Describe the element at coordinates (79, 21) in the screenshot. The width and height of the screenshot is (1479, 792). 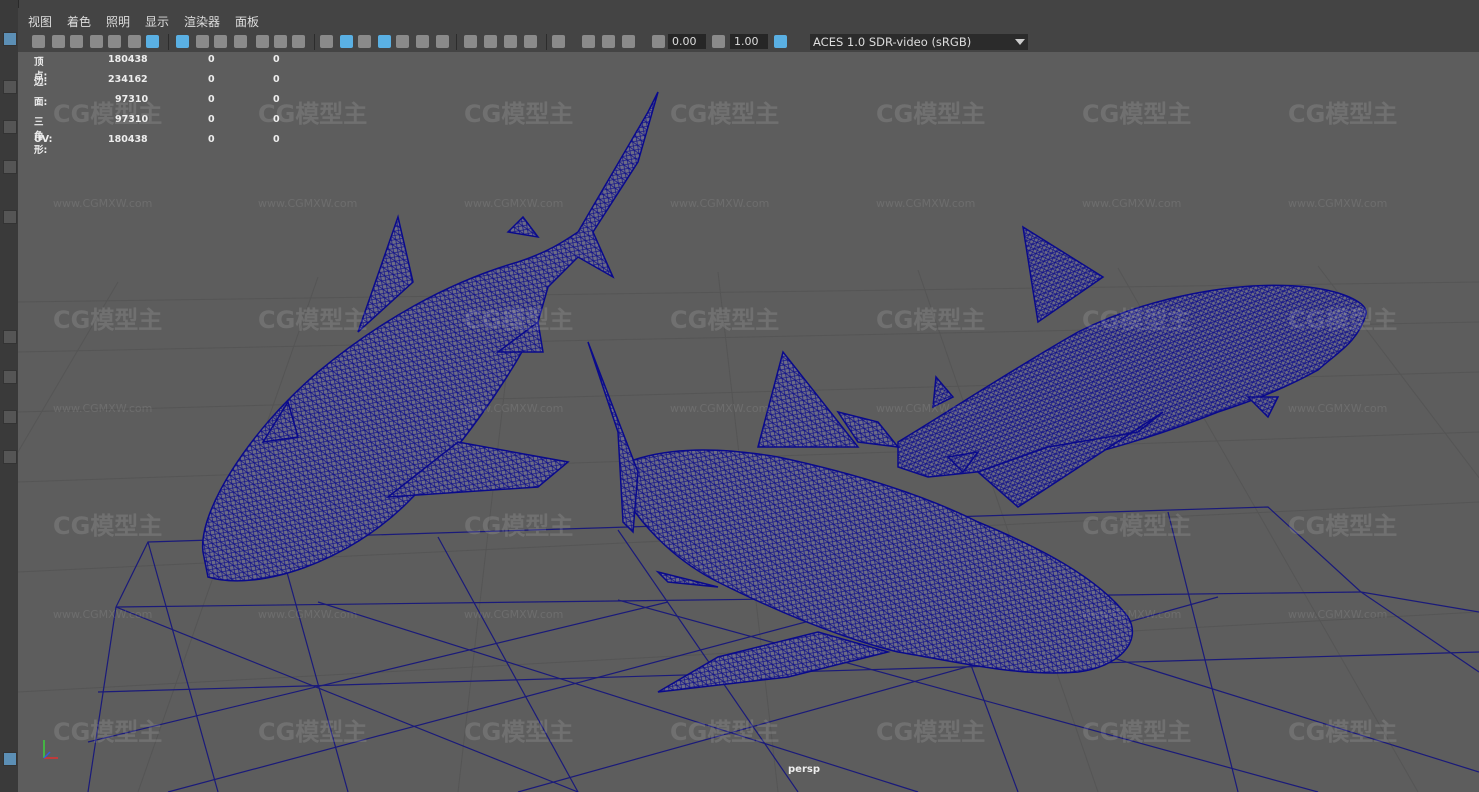
I see `menu-shading: 着色` at that location.